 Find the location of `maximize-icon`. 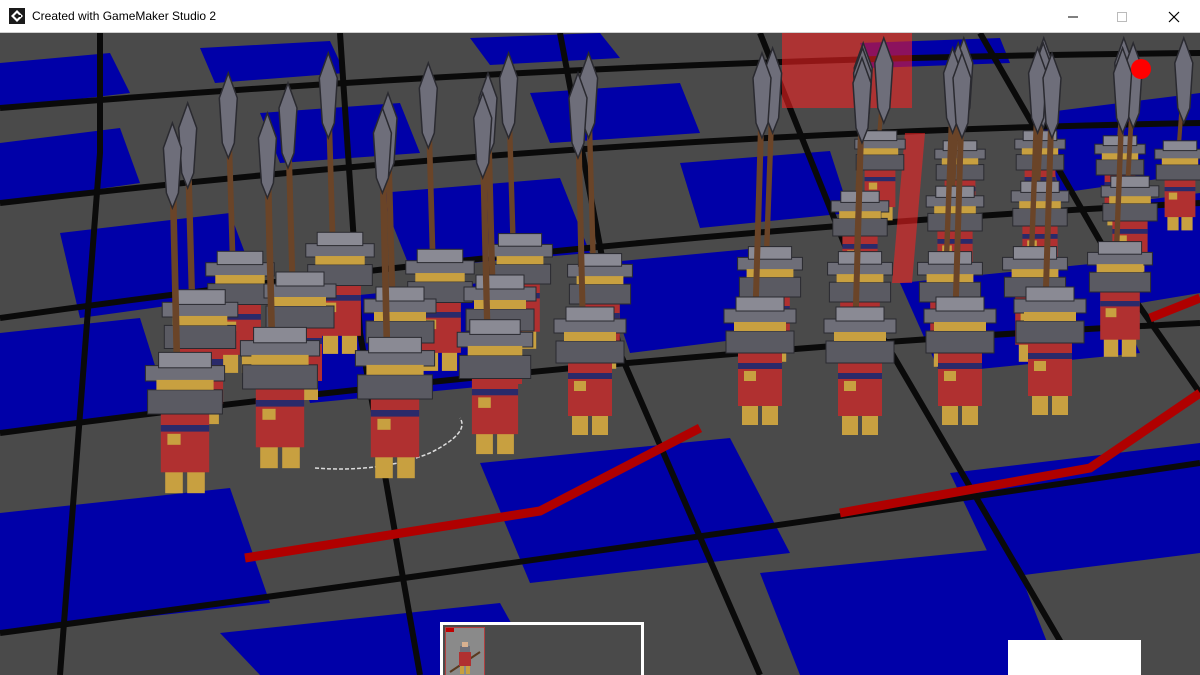

maximize-icon is located at coordinates (1122, 16).